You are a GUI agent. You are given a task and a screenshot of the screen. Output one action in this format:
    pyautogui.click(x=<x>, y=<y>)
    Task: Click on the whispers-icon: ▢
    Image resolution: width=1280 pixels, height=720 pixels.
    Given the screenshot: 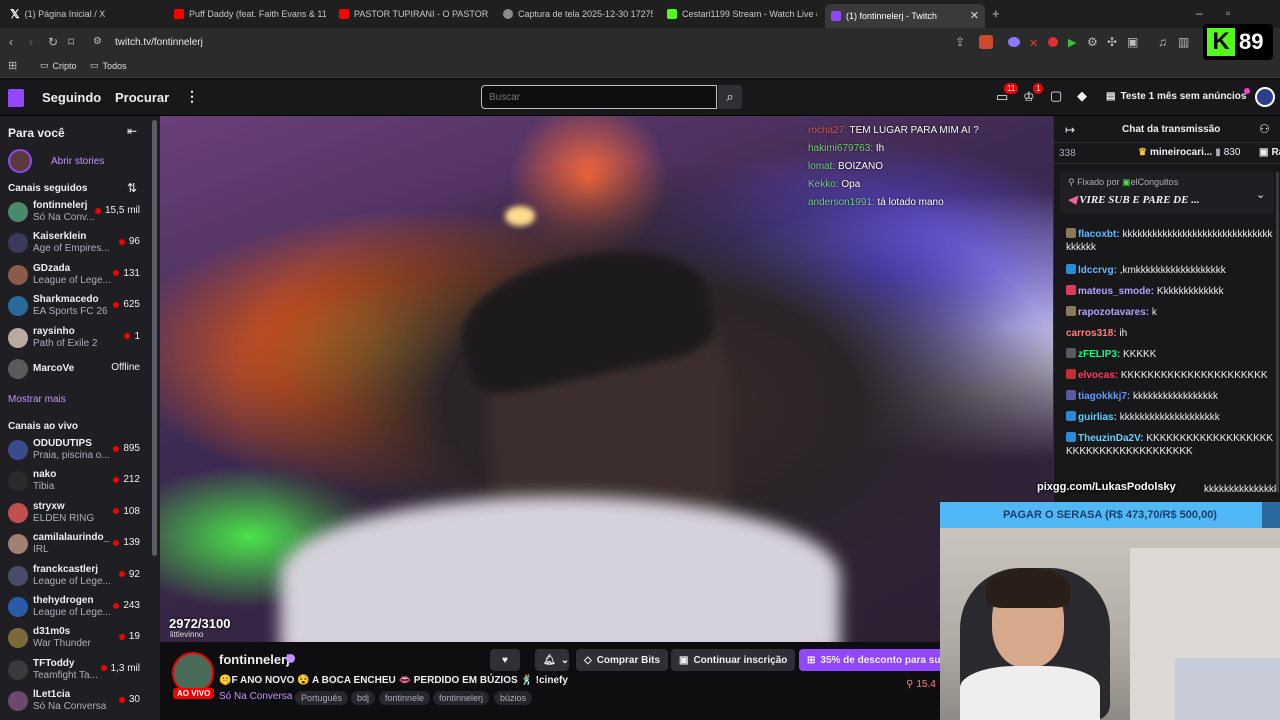 What is the action you would take?
    pyautogui.click(x=1056, y=96)
    